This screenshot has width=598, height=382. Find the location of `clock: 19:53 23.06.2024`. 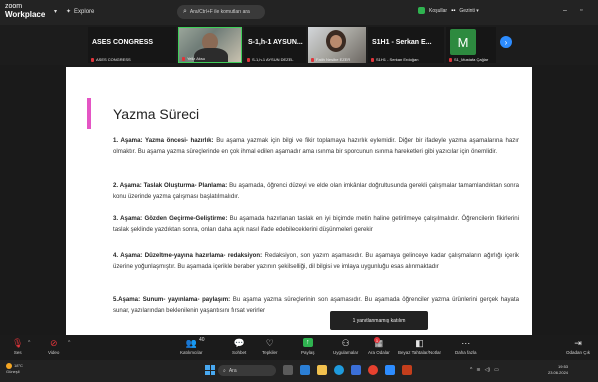

clock: 19:53 23.06.2024 is located at coordinates (558, 370).